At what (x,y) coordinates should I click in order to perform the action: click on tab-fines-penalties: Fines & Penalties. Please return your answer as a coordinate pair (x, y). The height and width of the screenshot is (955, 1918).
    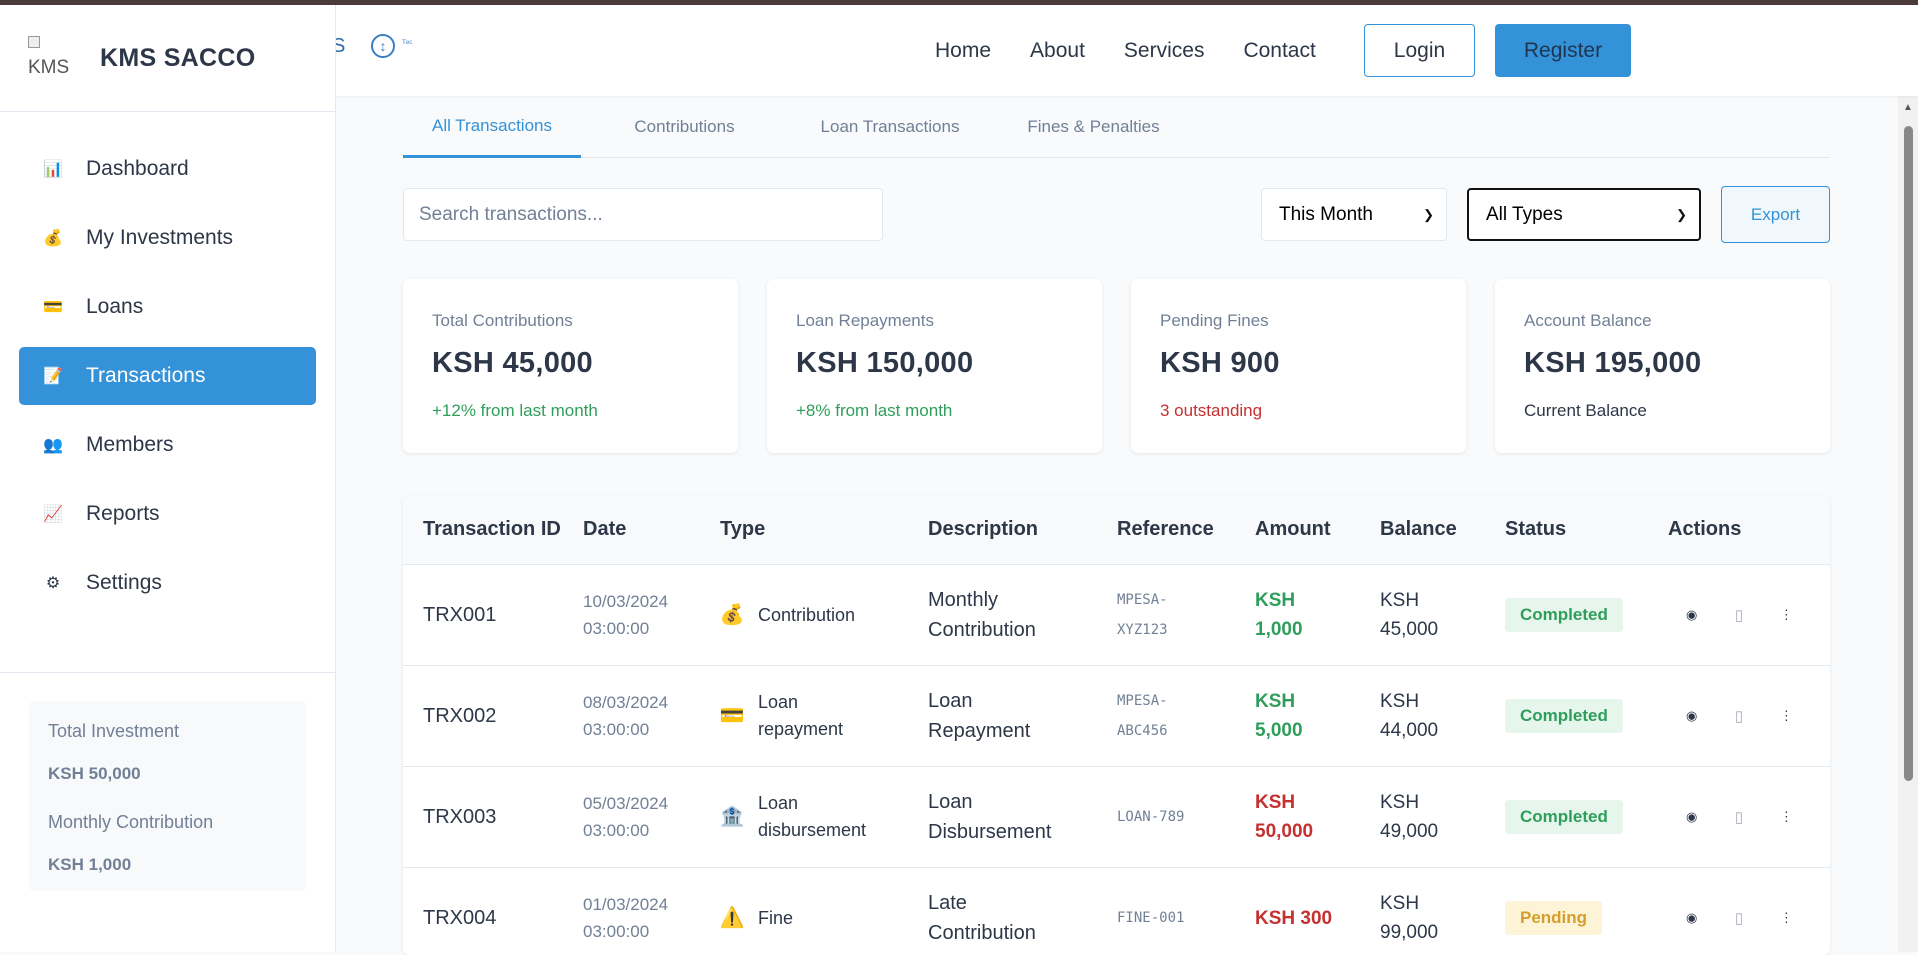
    Looking at the image, I should click on (1093, 127).